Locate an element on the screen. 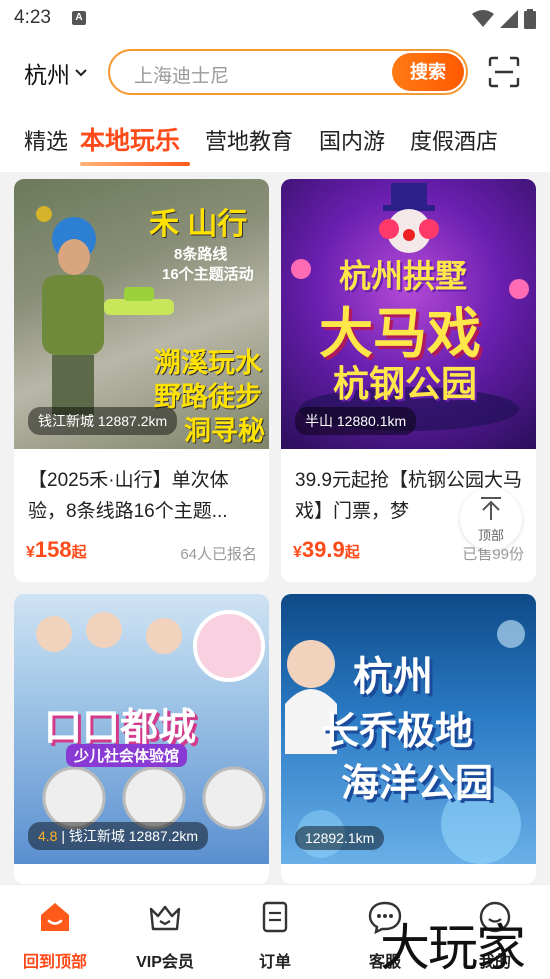  distance-badge: 半山 12880.1km is located at coordinates (356, 421).